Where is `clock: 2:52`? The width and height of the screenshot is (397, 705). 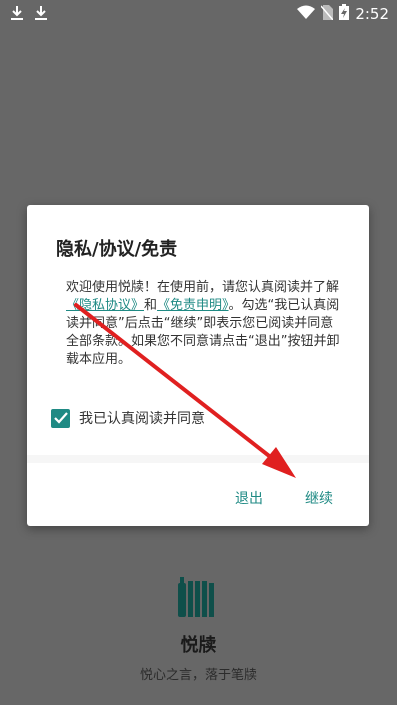 clock: 2:52 is located at coordinates (372, 14).